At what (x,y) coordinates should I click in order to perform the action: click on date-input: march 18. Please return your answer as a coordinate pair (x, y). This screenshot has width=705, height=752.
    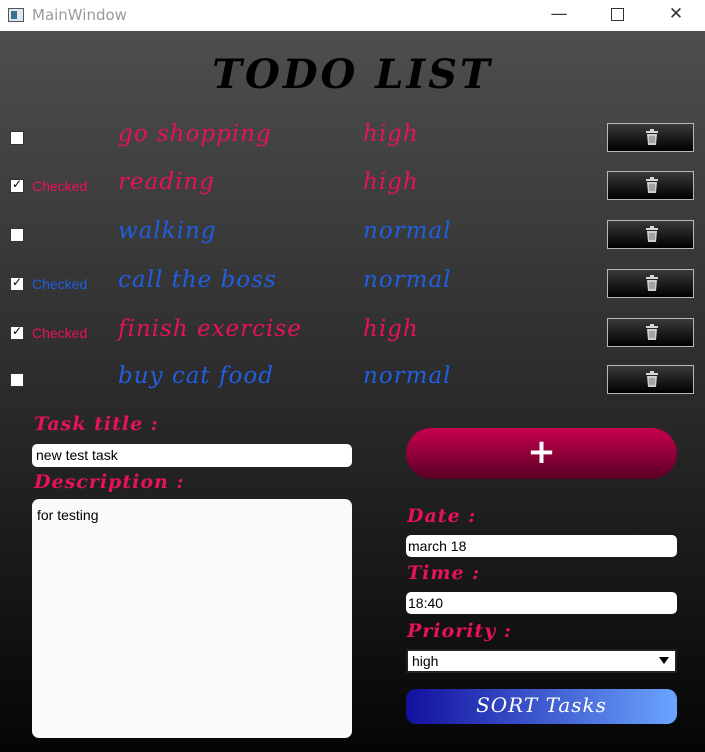
    Looking at the image, I should click on (541, 546).